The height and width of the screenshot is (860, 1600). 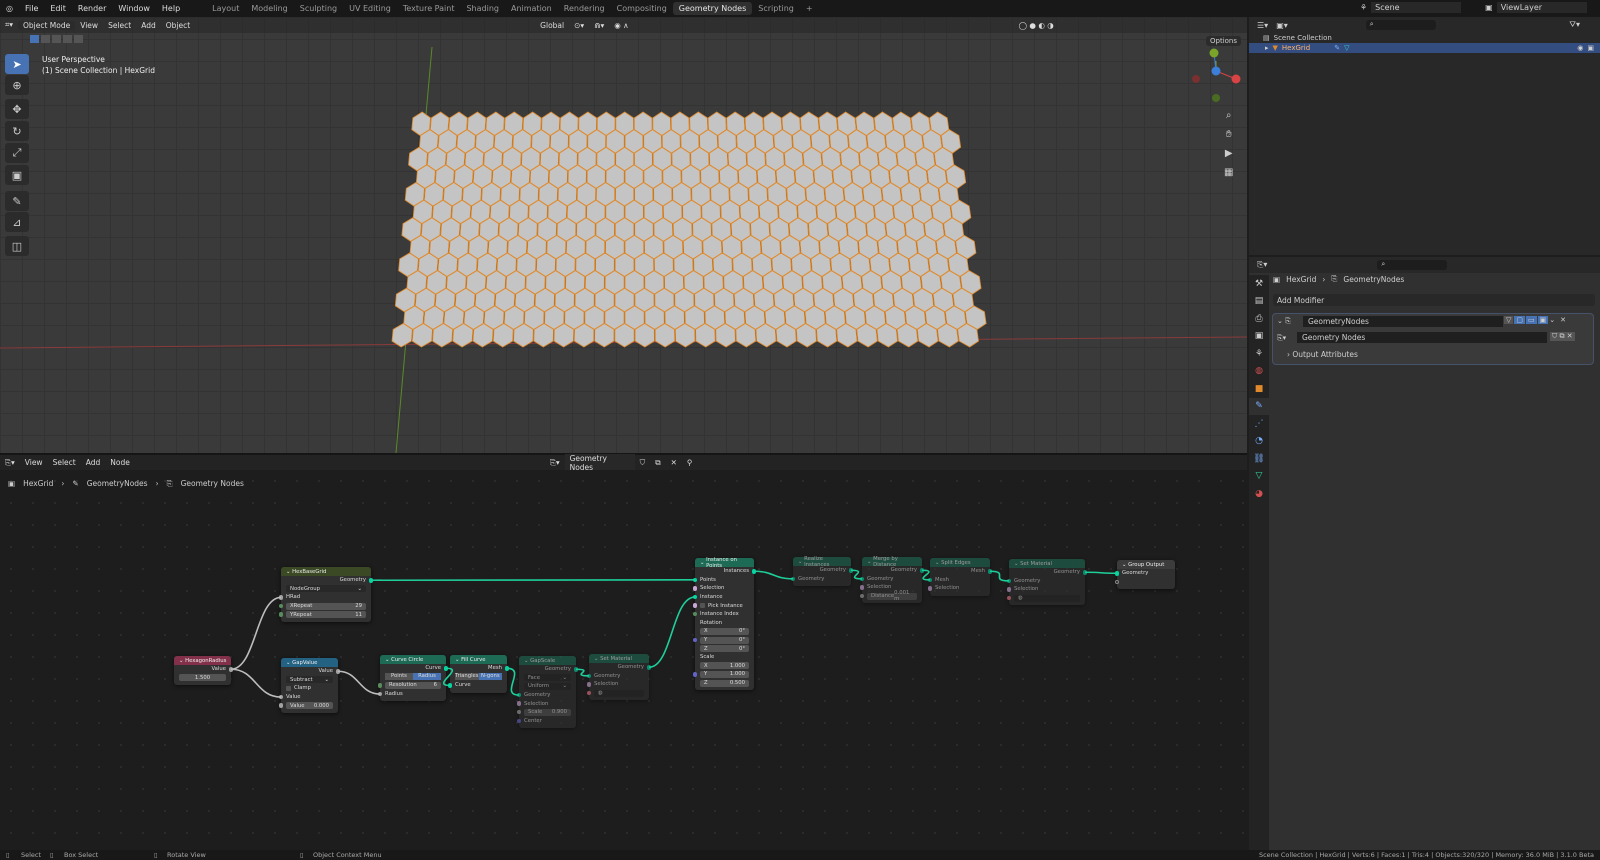 What do you see at coordinates (547, 712) in the screenshot?
I see `value-field: Scale 0.900` at bounding box center [547, 712].